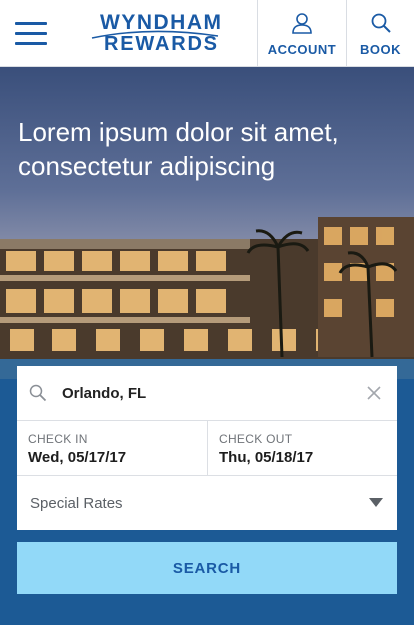  Describe the element at coordinates (256, 439) in the screenshot. I see `check-out-label: CHECK OUT` at that location.